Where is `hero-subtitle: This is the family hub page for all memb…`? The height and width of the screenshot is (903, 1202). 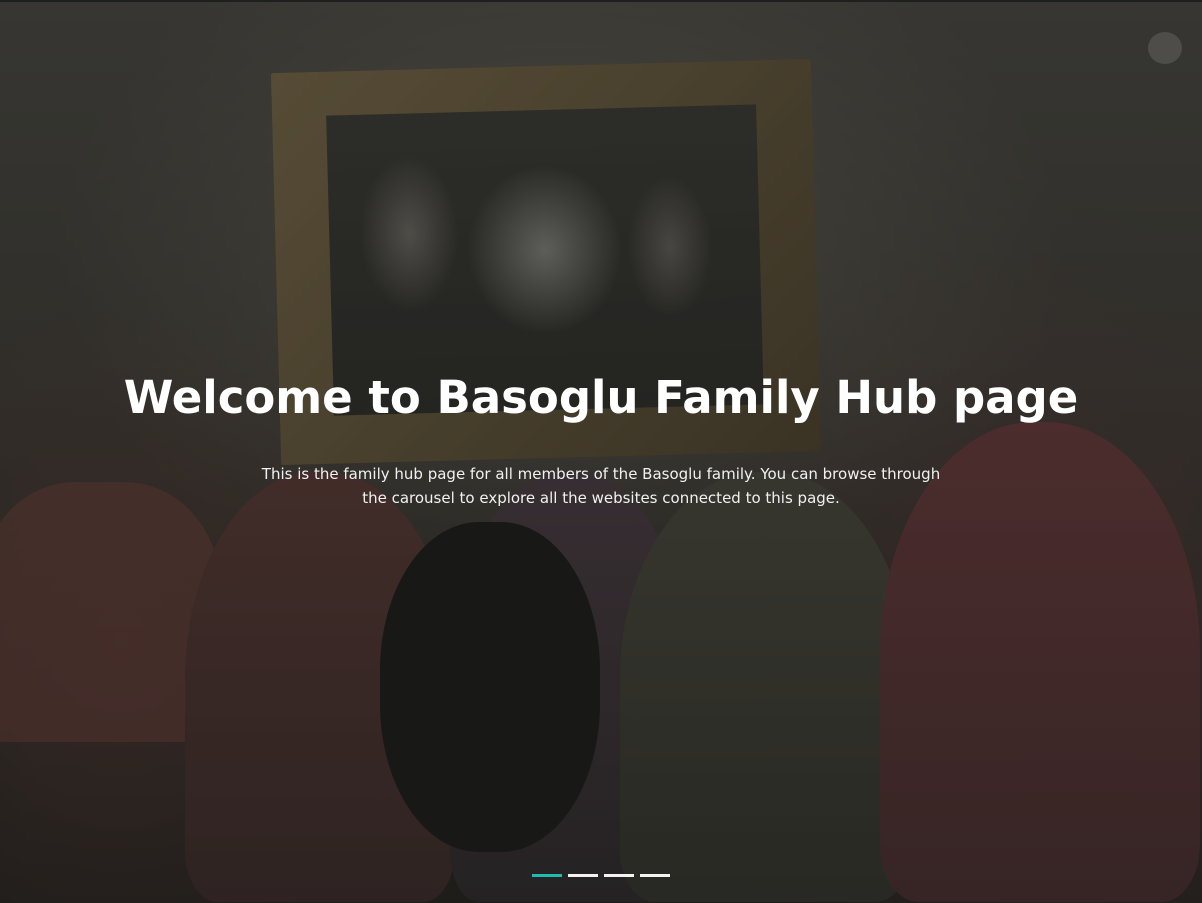 hero-subtitle: This is the family hub page for all memb… is located at coordinates (601, 486).